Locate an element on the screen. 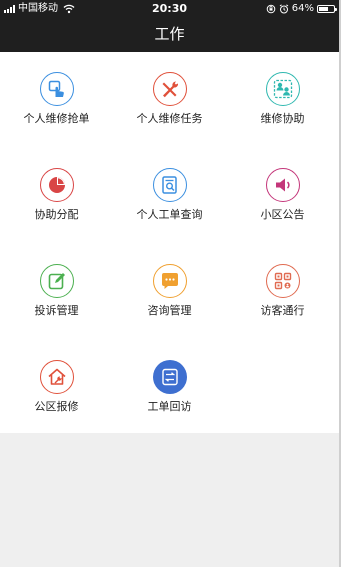 Image resolution: width=341 pixels, height=567 pixels. grid-item-visitor-pass: 访客通行 is located at coordinates (282, 292).